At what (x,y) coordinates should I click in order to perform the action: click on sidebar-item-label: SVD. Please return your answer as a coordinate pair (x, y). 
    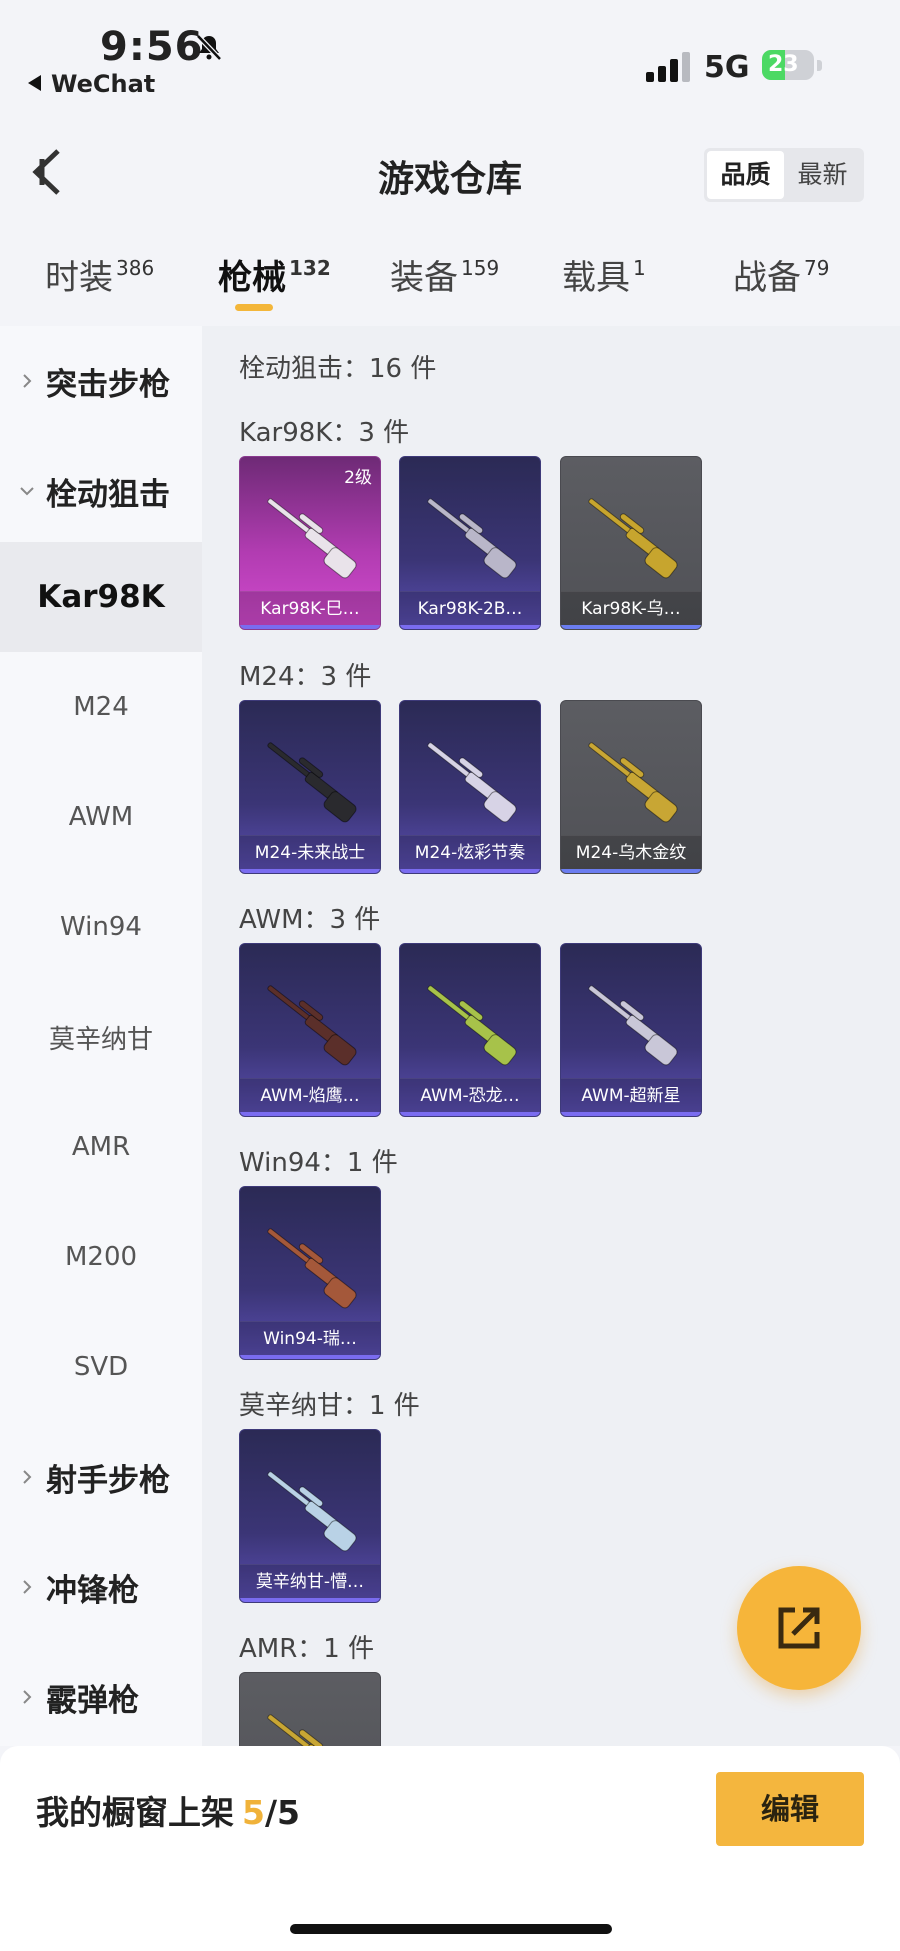
    Looking at the image, I should click on (101, 1367).